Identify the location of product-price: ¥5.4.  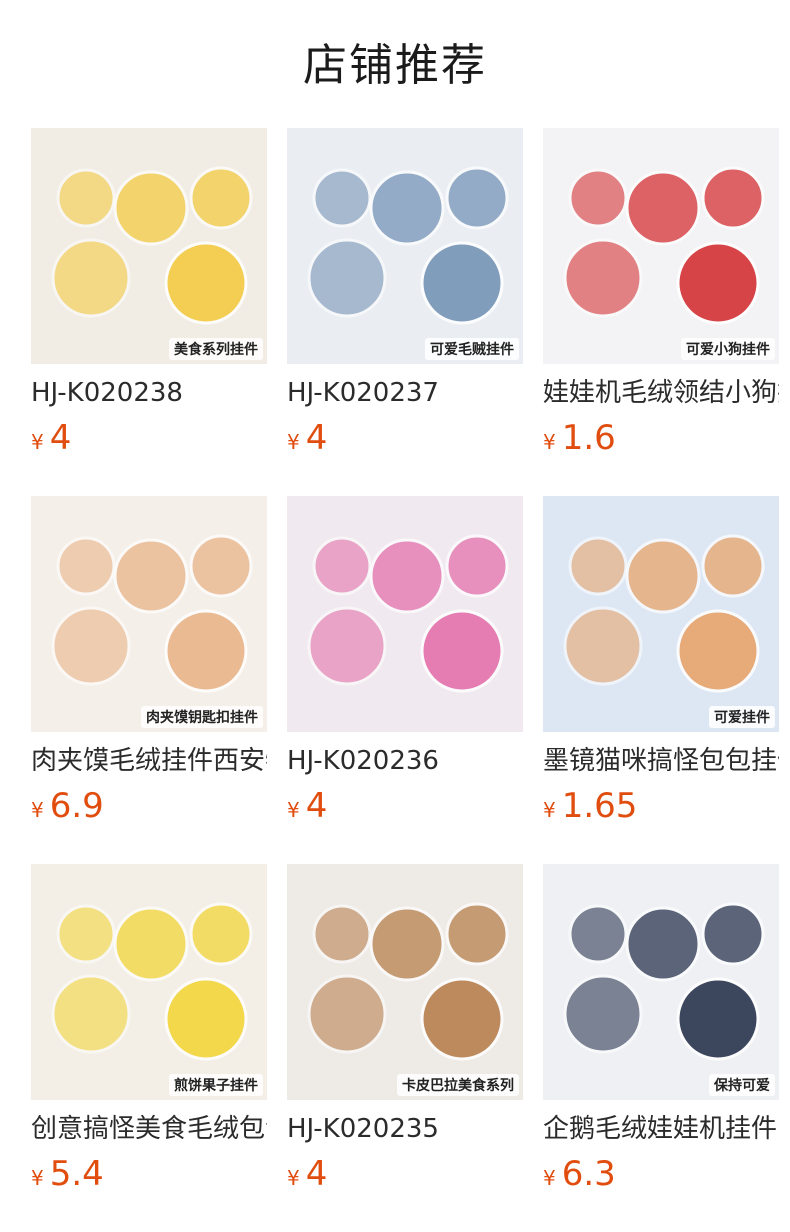
(67, 1174).